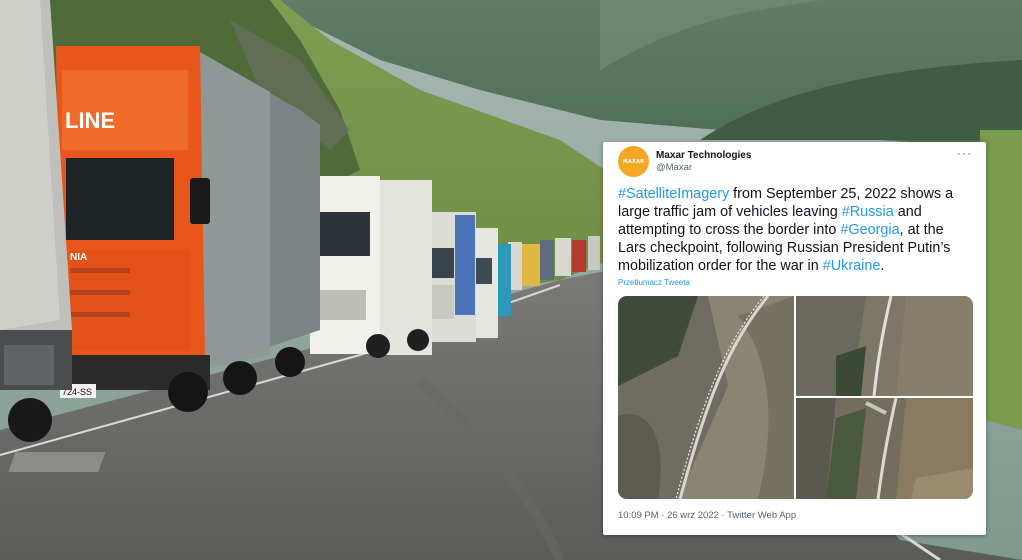  What do you see at coordinates (882, 266) in the screenshot?
I see `tweet-text-part: .` at bounding box center [882, 266].